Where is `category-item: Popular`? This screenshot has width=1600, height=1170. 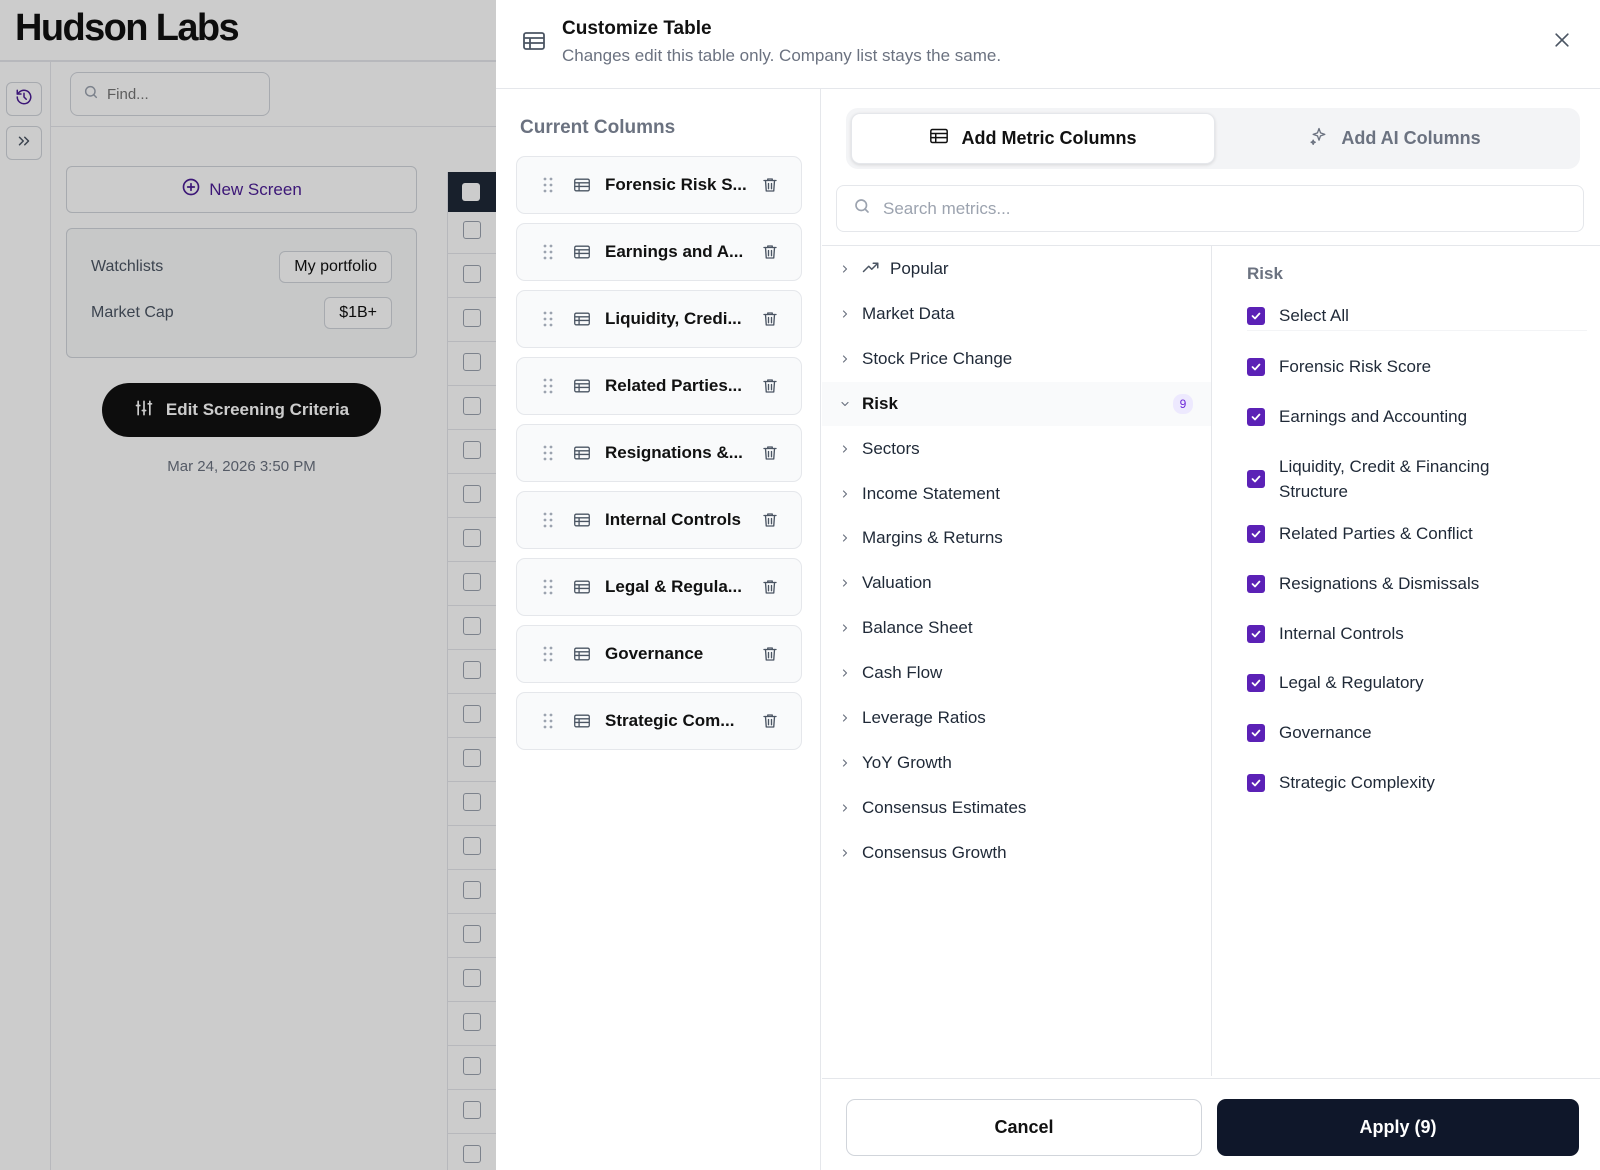 category-item: Popular is located at coordinates (1016, 269).